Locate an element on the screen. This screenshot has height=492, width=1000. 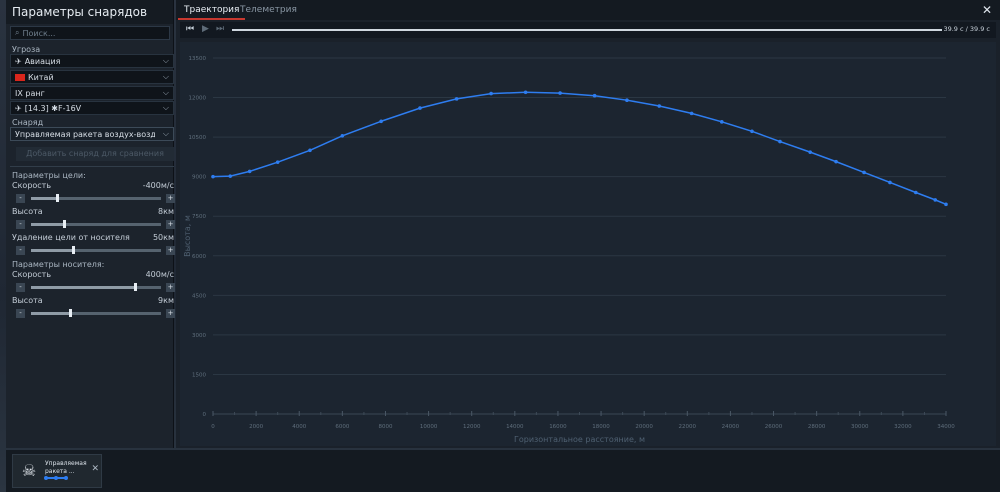
x-tick-label: 28000 is located at coordinates (817, 427).